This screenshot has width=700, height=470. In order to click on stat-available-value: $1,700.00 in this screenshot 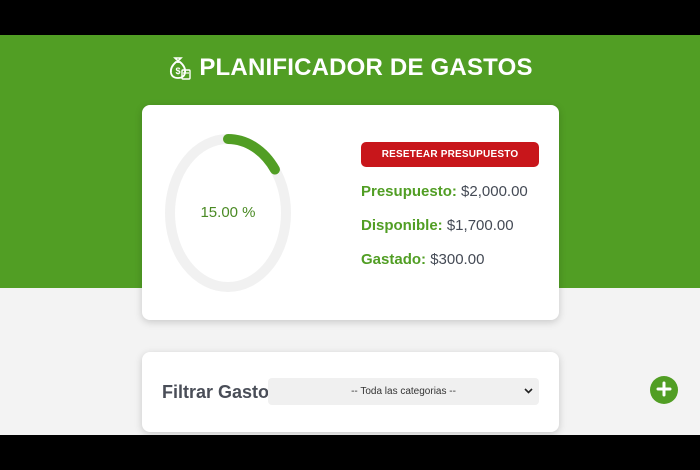, I will do `click(480, 225)`.